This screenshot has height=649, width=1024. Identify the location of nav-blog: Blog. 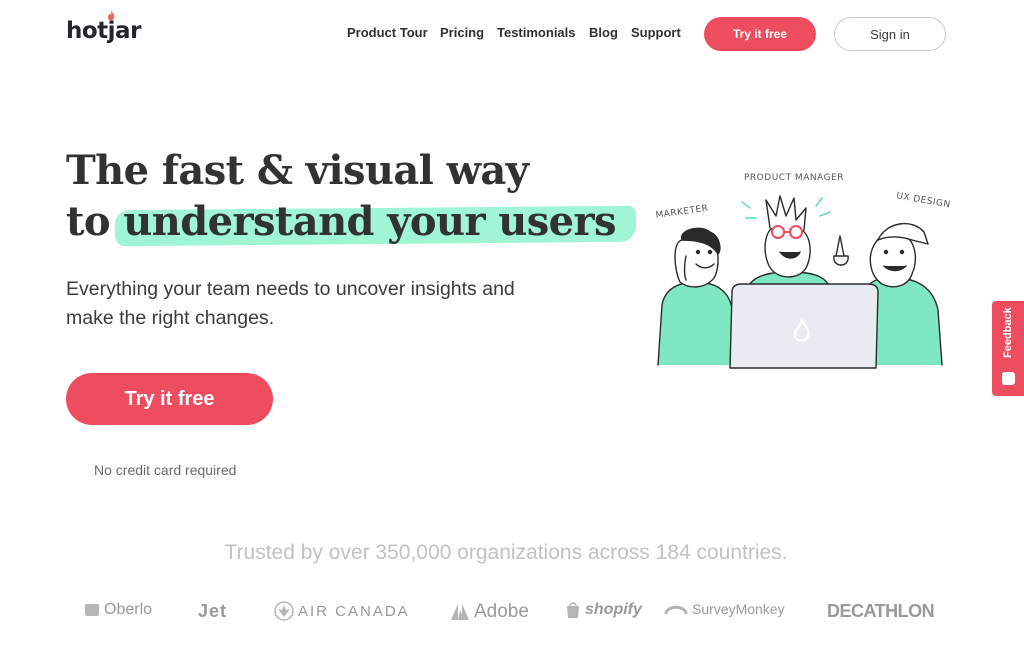
(603, 32).